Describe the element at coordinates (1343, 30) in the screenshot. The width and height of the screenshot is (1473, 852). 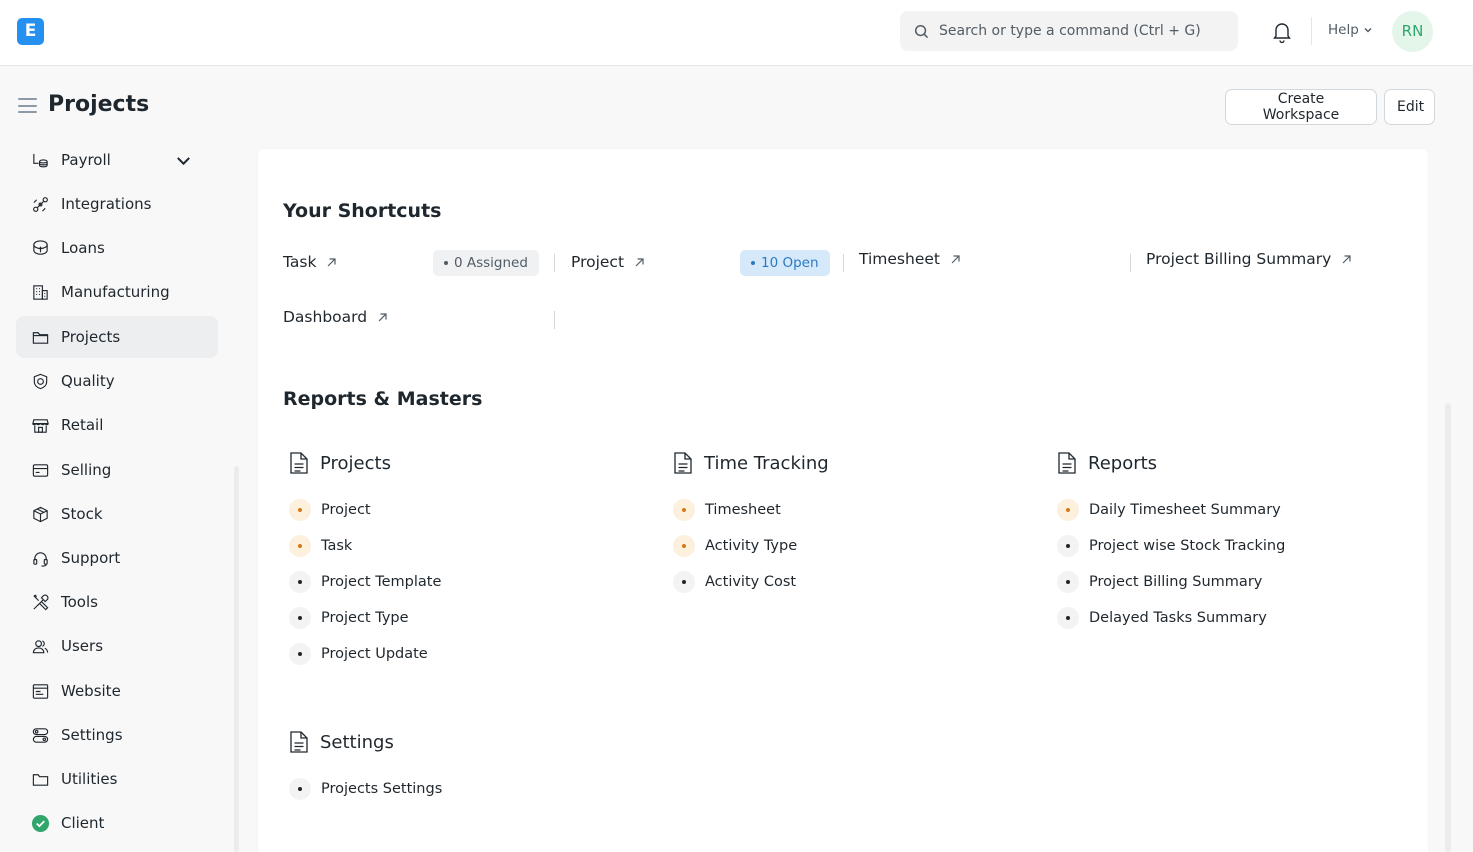
I see `help-label: Help` at that location.